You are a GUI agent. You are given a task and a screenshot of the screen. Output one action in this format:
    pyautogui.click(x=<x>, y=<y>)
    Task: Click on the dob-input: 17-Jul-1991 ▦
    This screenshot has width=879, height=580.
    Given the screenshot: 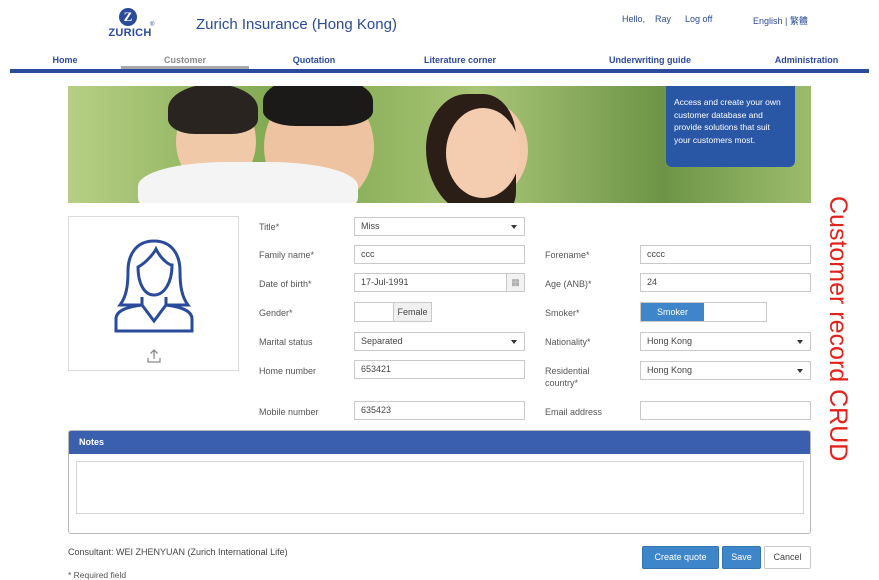 What is the action you would take?
    pyautogui.click(x=439, y=282)
    